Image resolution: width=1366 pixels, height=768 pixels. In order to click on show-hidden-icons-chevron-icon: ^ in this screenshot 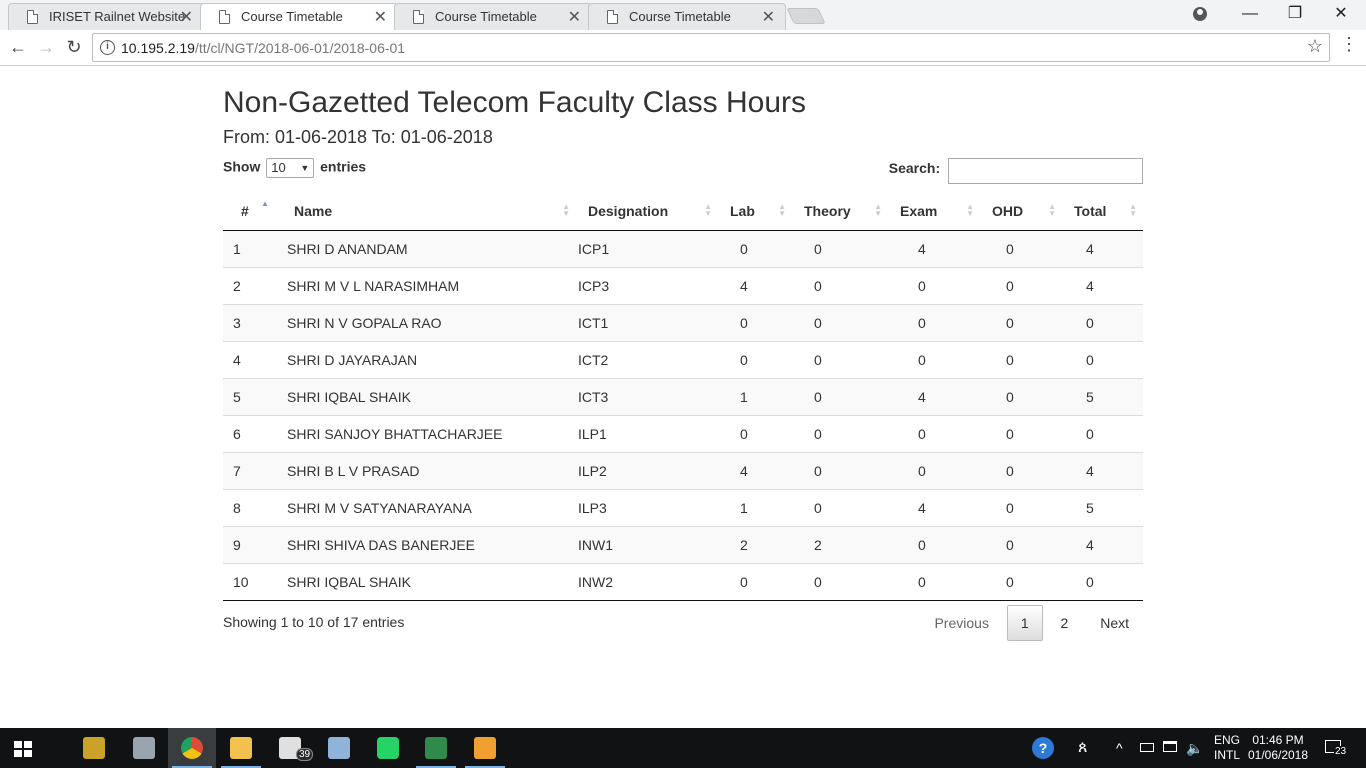, I will do `click(1123, 748)`.